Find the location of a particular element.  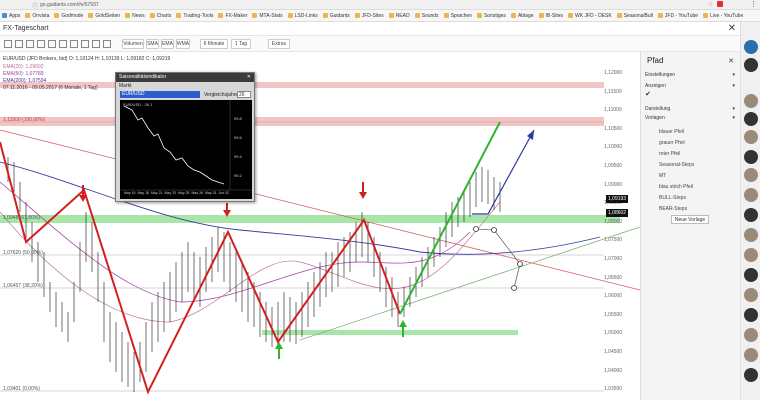

bookmark-item: Live - YouTube is located at coordinates (723, 16).